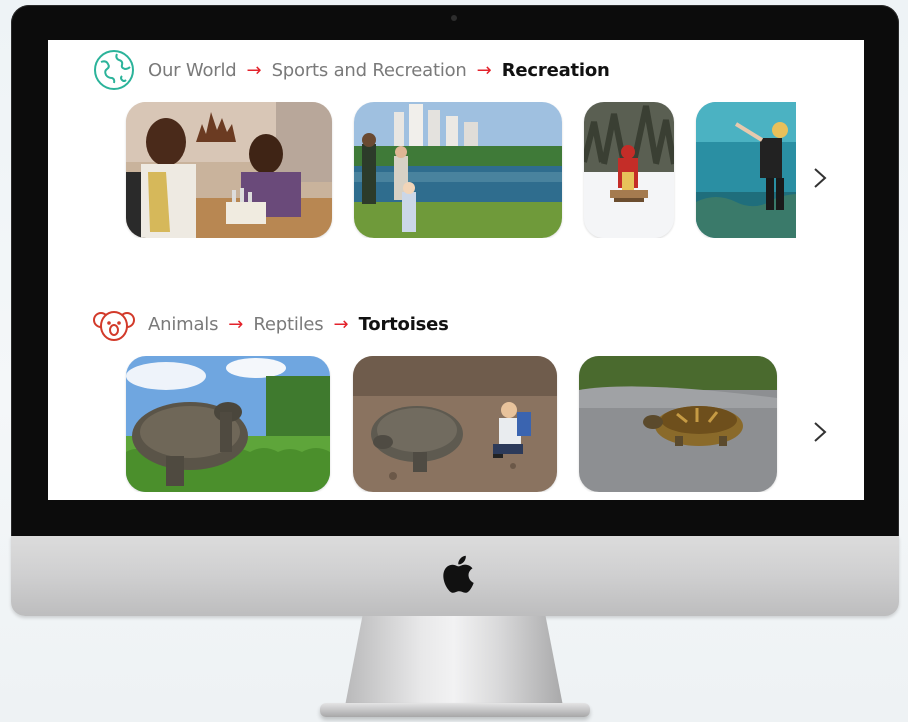 The width and height of the screenshot is (908, 722). I want to click on globe-icon, so click(114, 70).